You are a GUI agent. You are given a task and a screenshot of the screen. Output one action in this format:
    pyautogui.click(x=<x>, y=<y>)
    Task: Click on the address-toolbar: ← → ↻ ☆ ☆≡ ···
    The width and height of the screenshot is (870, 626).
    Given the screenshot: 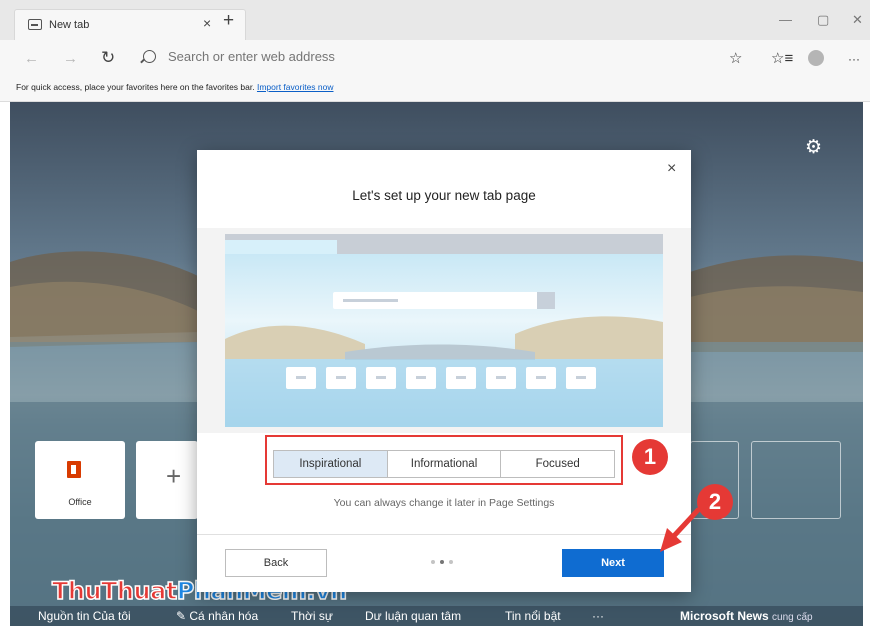 What is the action you would take?
    pyautogui.click(x=435, y=58)
    